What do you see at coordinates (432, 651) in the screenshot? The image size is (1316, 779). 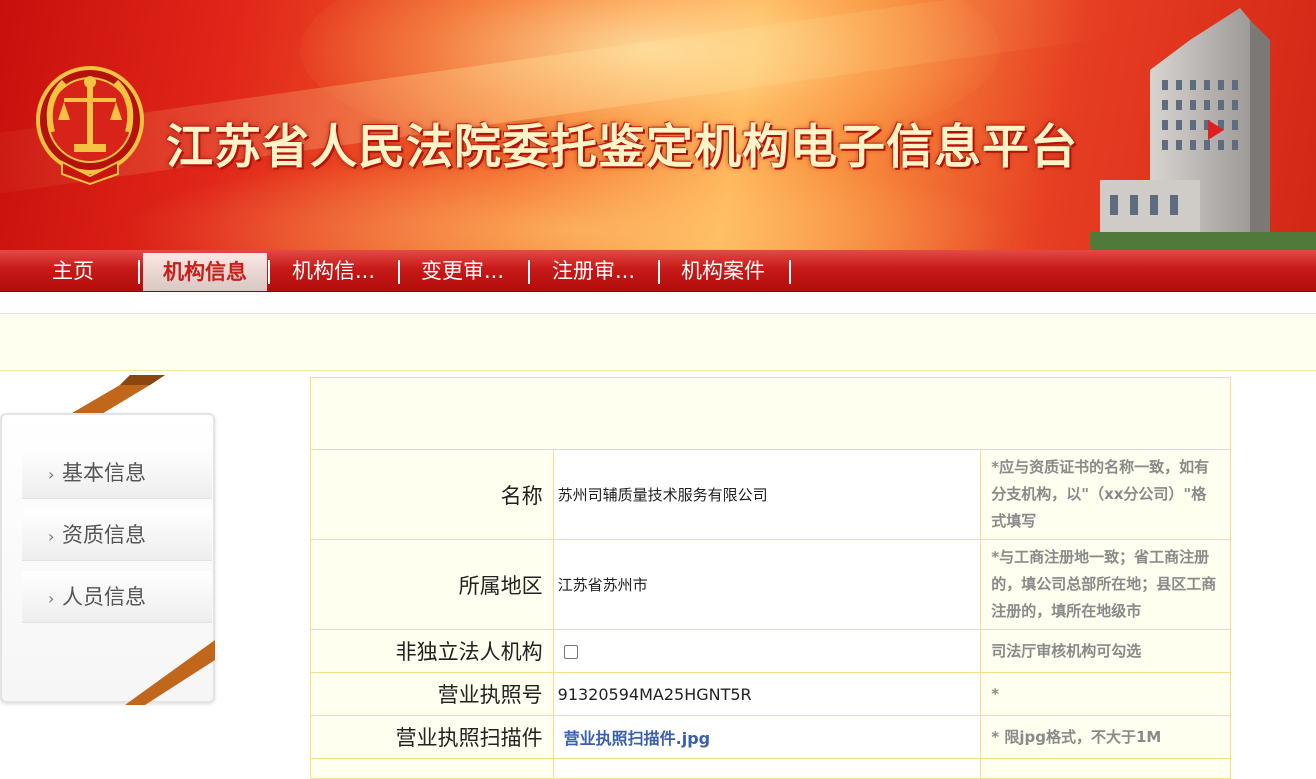 I see `field-label: 非独立法人机构` at bounding box center [432, 651].